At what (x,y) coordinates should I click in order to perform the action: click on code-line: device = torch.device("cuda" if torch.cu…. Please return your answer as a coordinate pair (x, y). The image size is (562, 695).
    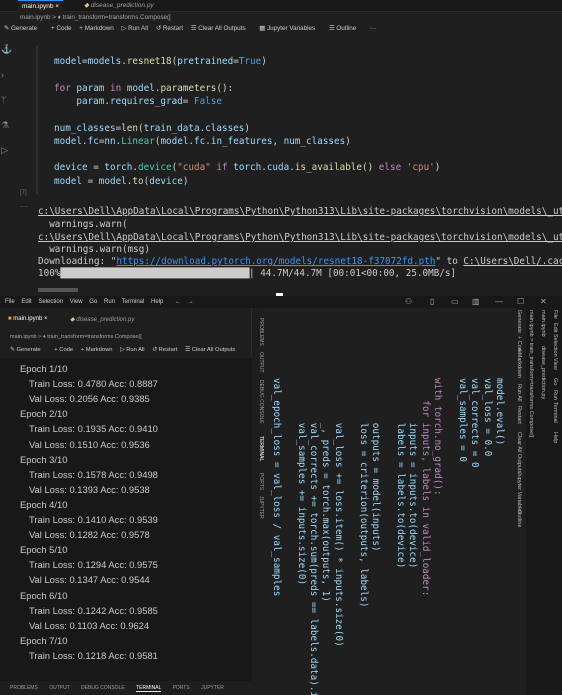
    Looking at the image, I should click on (247, 167).